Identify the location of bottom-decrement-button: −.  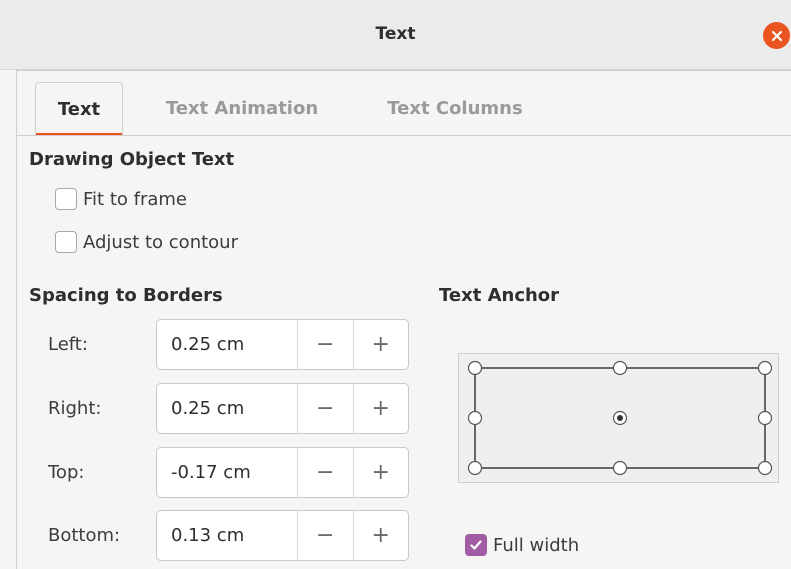
(325, 535).